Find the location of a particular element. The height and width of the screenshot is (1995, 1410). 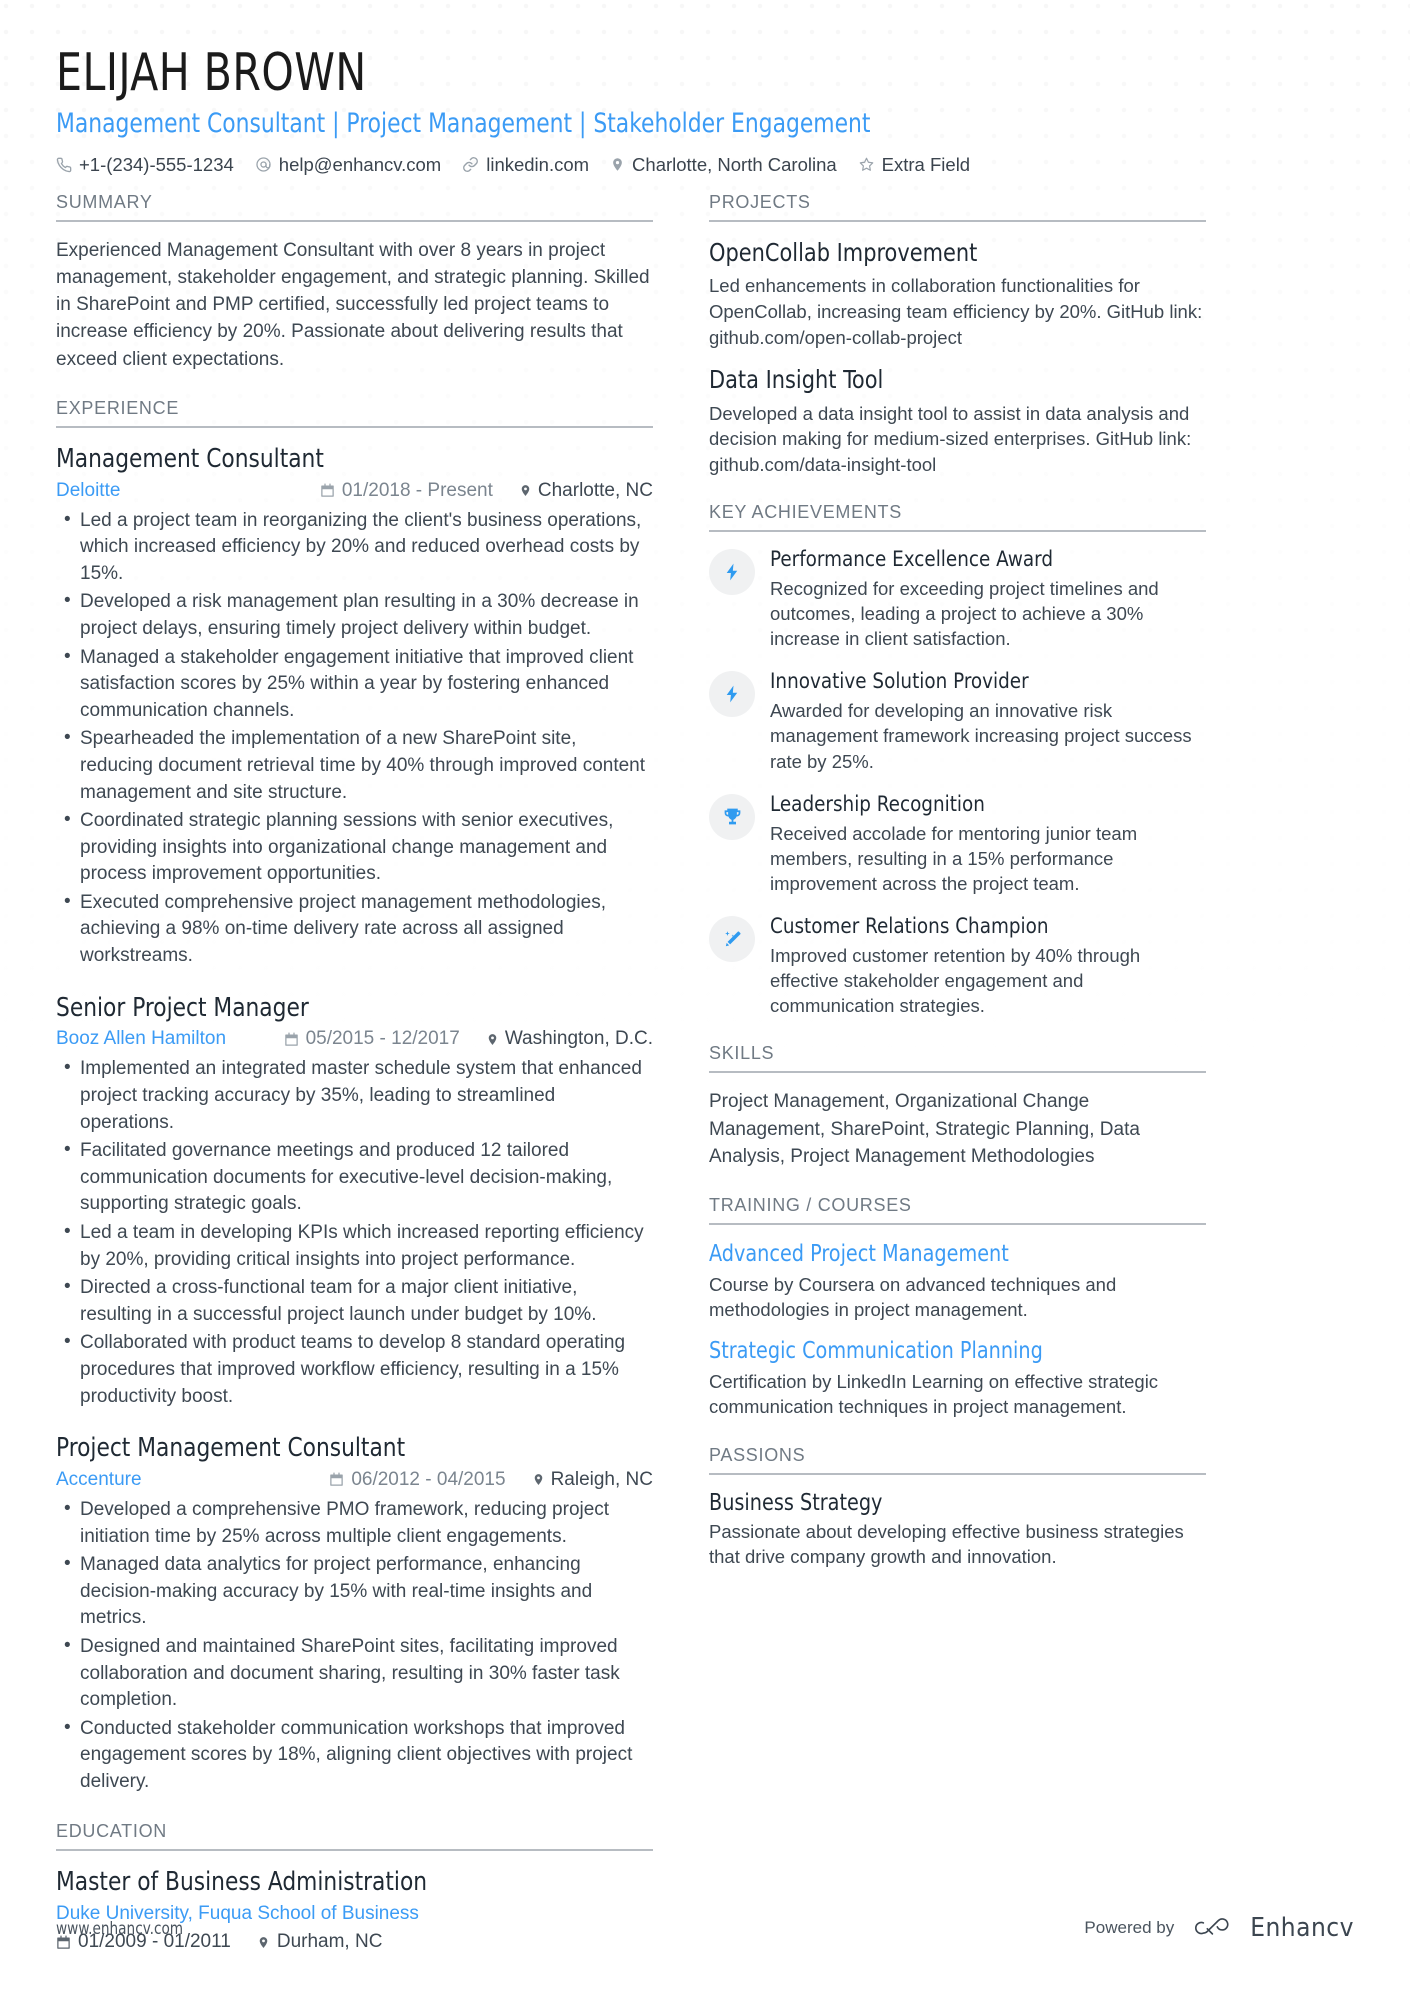

achievement-title: Innovative Solution Provider is located at coordinates (899, 682).